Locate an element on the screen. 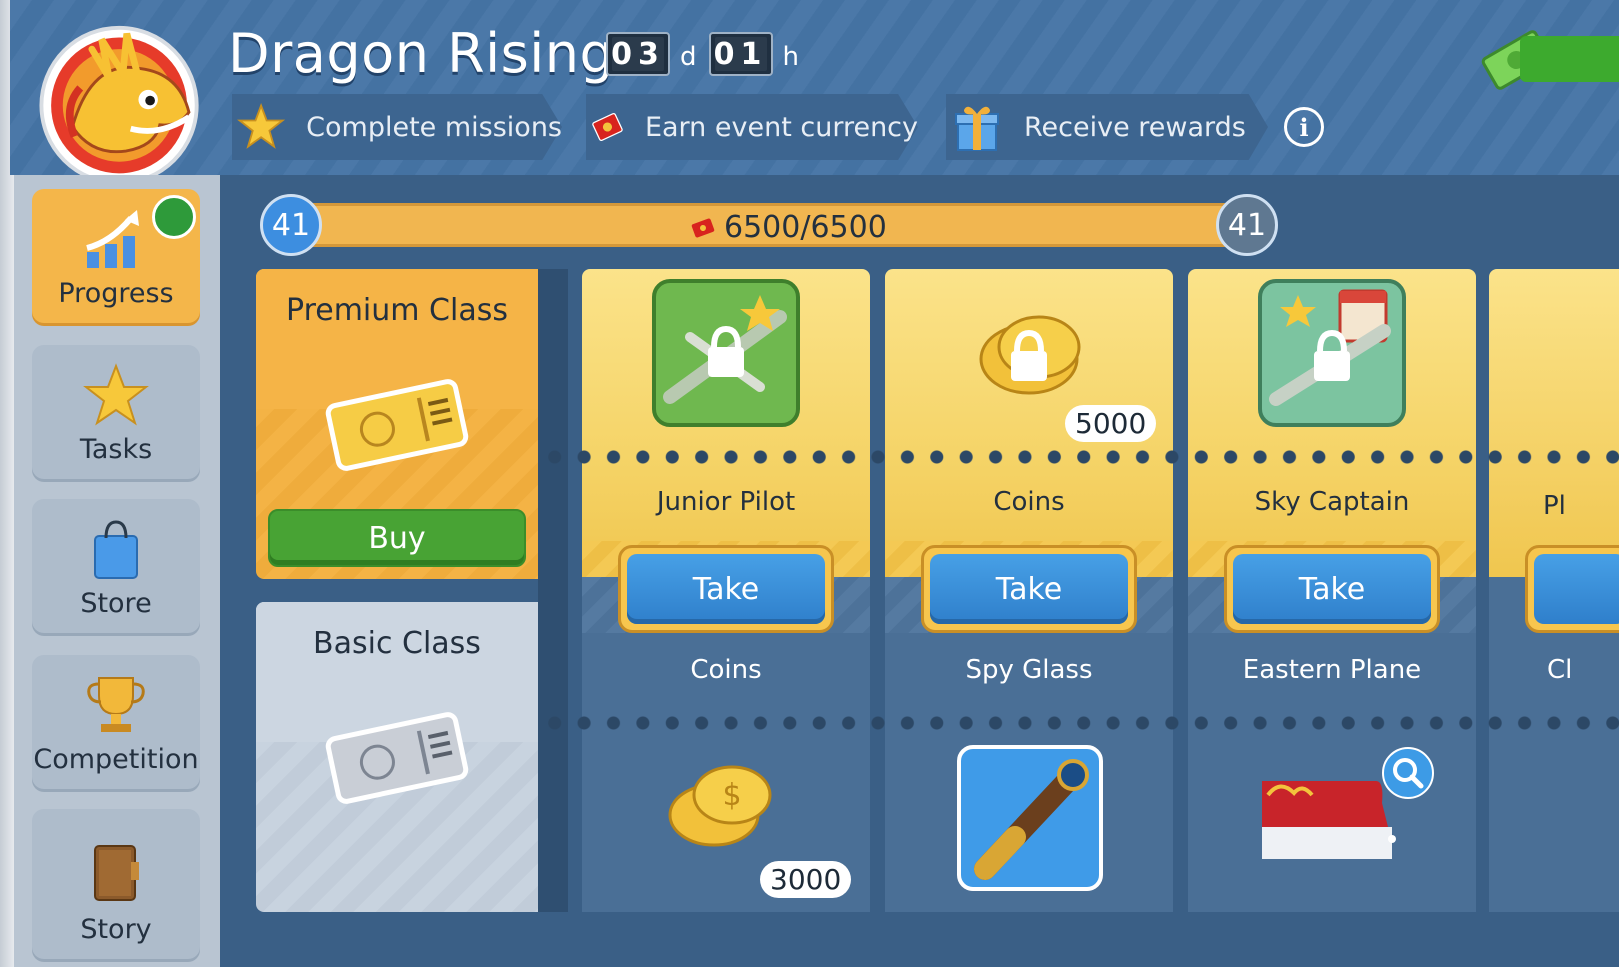 The width and height of the screenshot is (1619, 967). gift-icon is located at coordinates (977, 128).